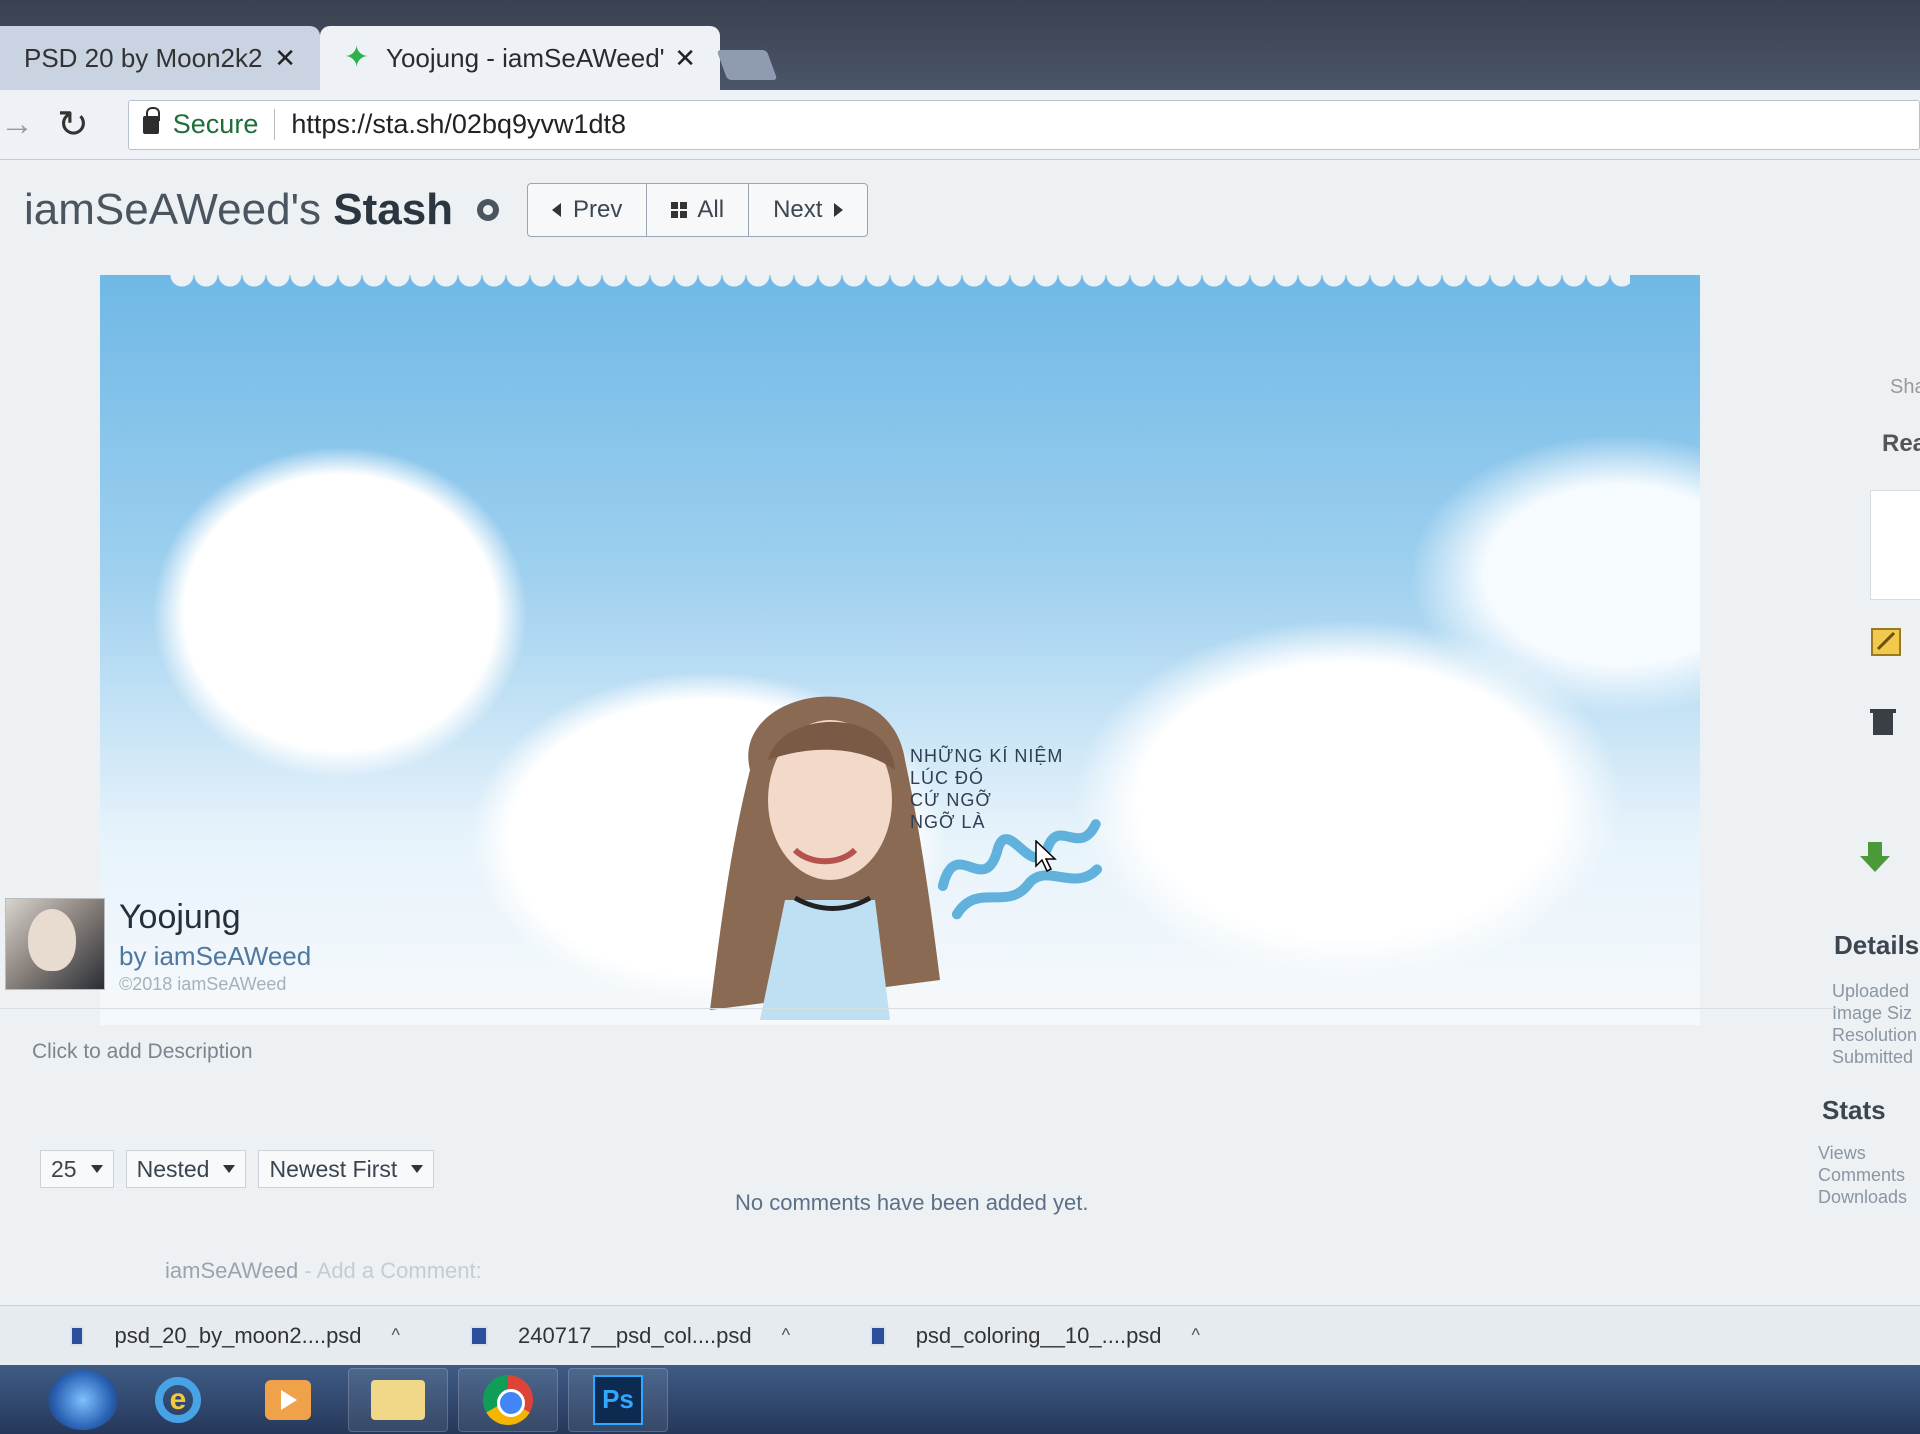 Image resolution: width=1920 pixels, height=1434 pixels. I want to click on deviation-author-block: Yoojung by iamSeAWeed ©2018 iamSeAWeed, so click(158, 946).